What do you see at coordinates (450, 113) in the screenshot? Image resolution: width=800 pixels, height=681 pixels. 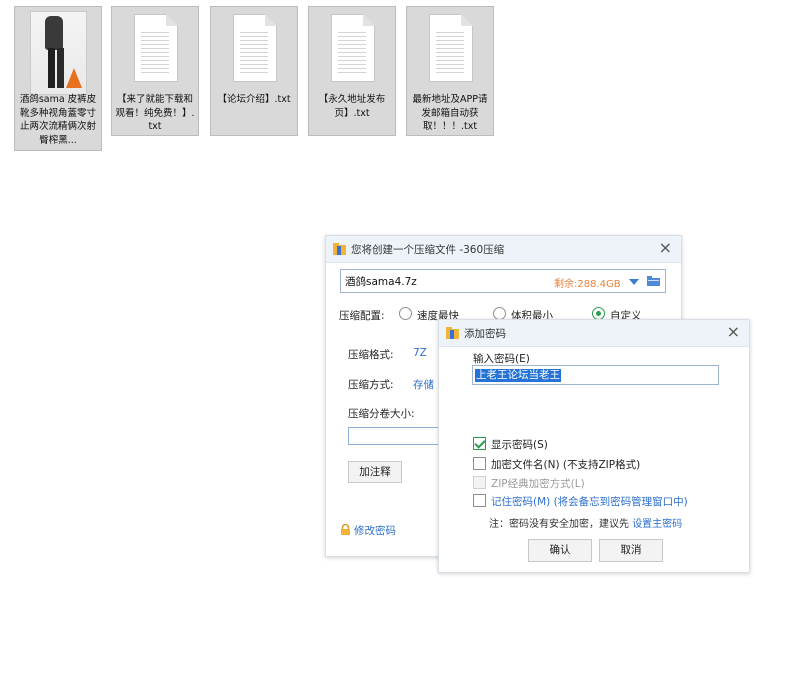 I see `file-name: 最新地址及APP请发邮箱自动获取！！！.txt` at bounding box center [450, 113].